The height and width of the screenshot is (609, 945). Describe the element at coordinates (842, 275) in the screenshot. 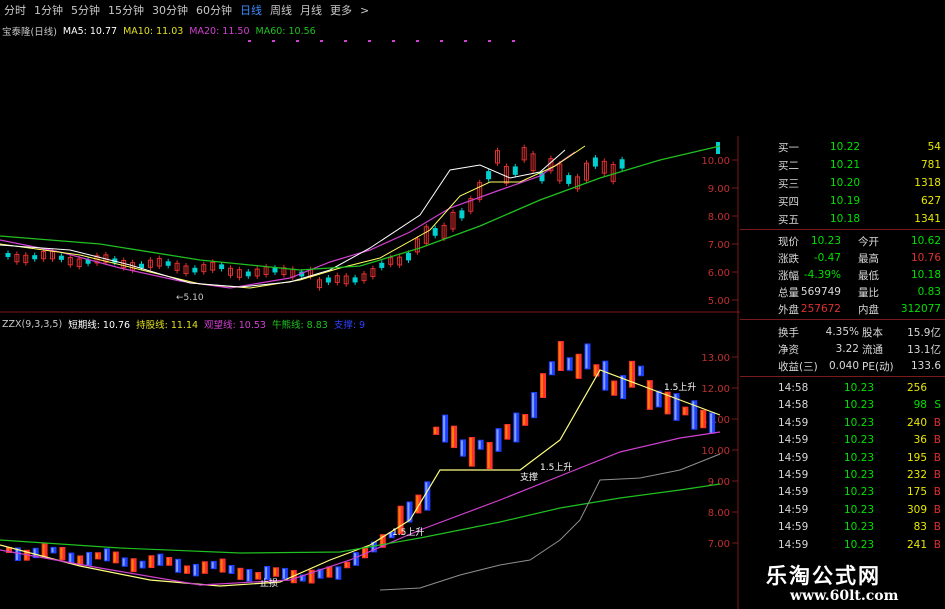

I see `quote-row: 涨幅 -4.39% 最低 10.18` at that location.